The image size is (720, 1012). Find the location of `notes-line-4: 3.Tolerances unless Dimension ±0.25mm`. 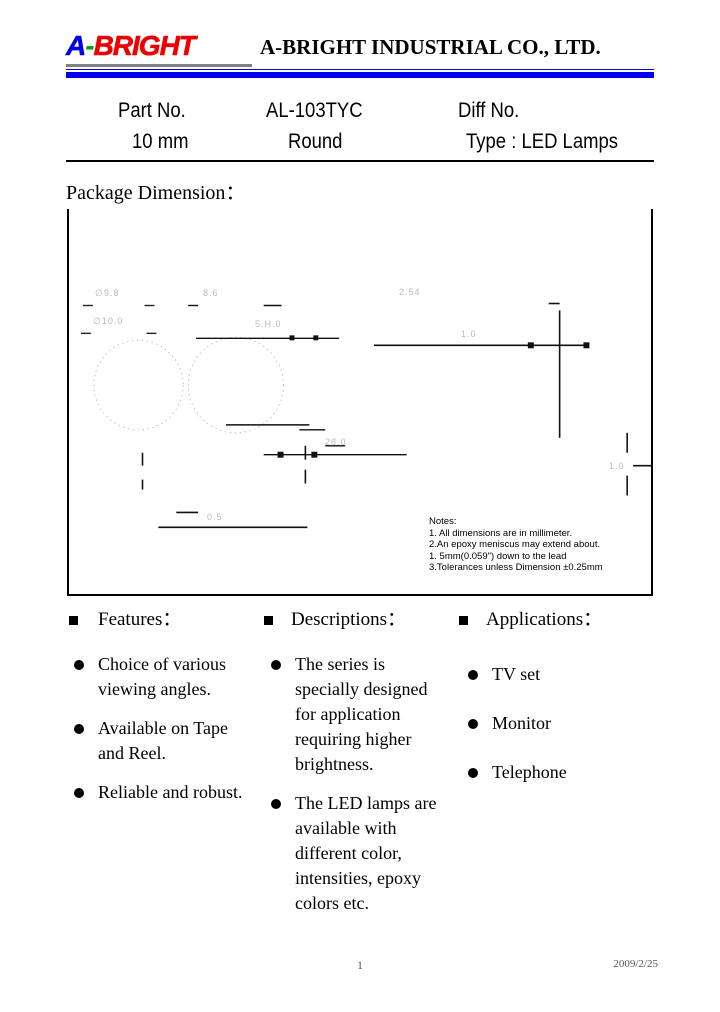

notes-line-4: 3.Tolerances unless Dimension ±0.25mm is located at coordinates (516, 568).